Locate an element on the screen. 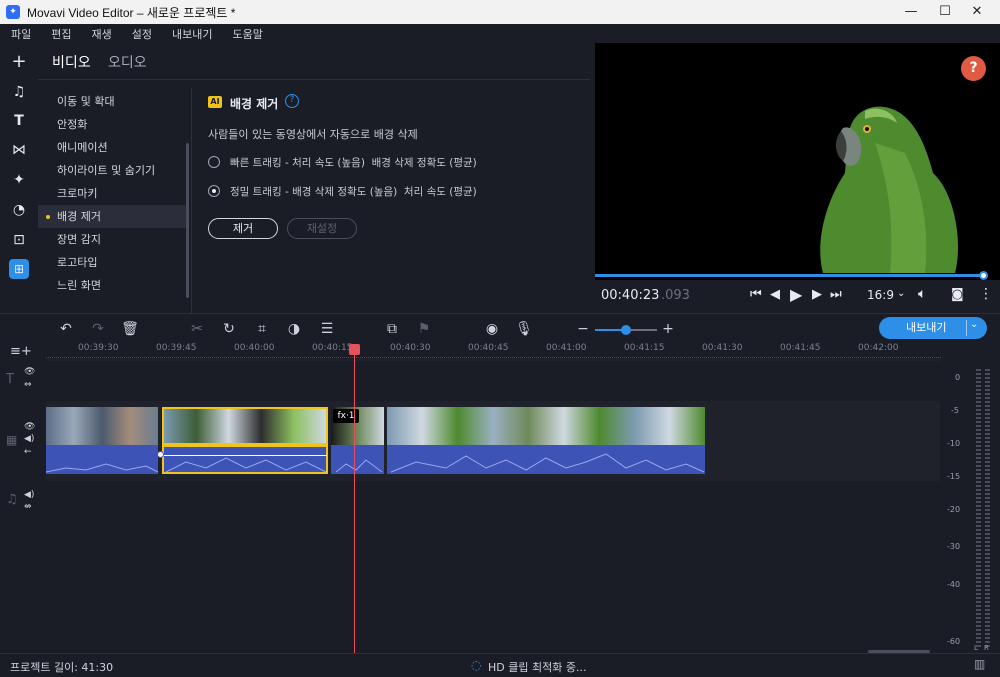 The height and width of the screenshot is (677, 1000). redo-icon: ↷ is located at coordinates (98, 329).